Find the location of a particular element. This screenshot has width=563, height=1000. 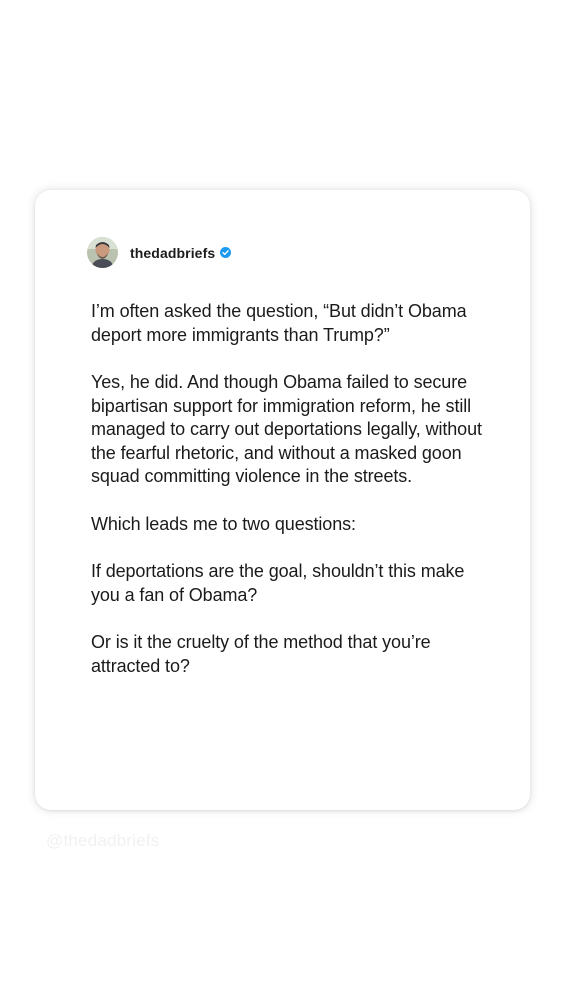

verified-badge-icon is located at coordinates (226, 252).